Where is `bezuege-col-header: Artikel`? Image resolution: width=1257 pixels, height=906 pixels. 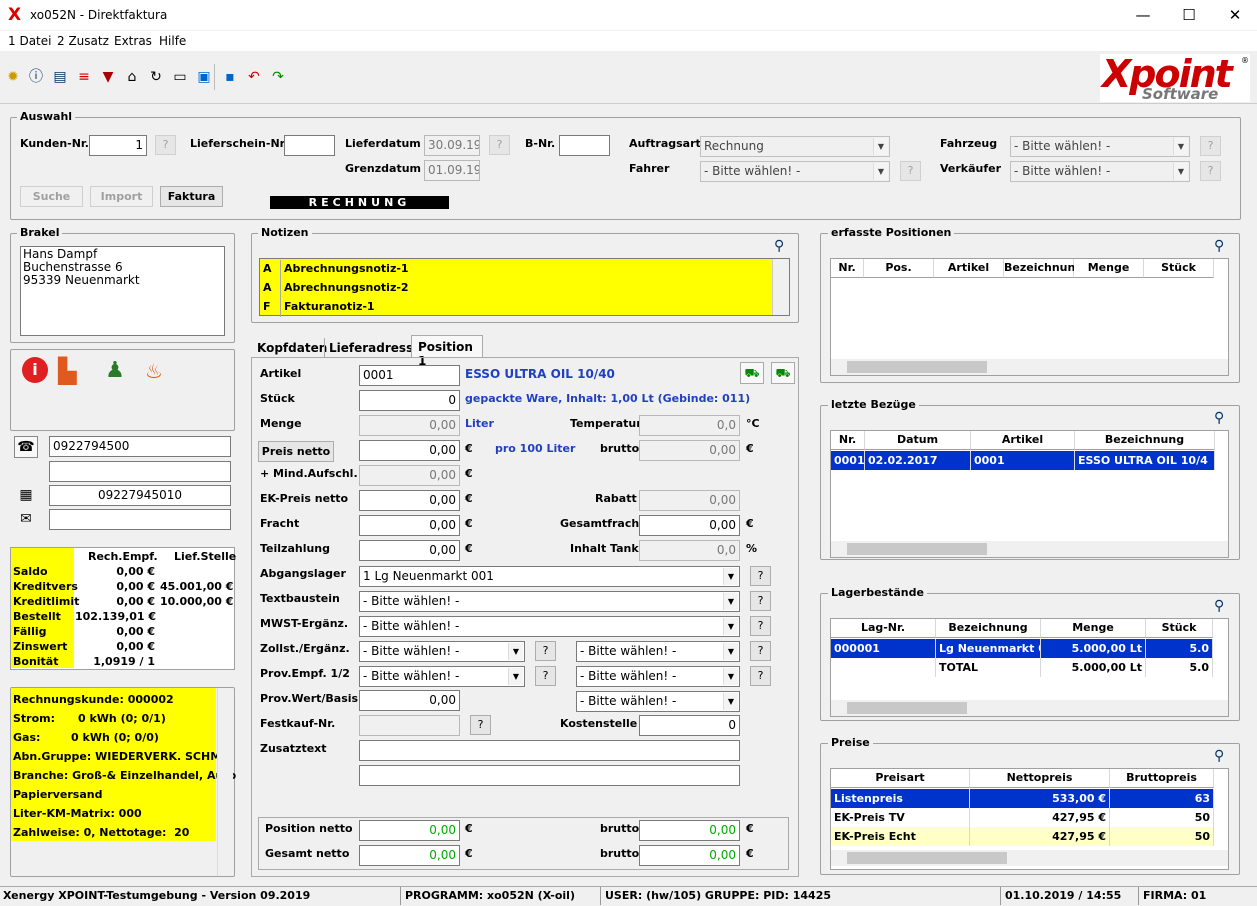 bezuege-col-header: Artikel is located at coordinates (1023, 440).